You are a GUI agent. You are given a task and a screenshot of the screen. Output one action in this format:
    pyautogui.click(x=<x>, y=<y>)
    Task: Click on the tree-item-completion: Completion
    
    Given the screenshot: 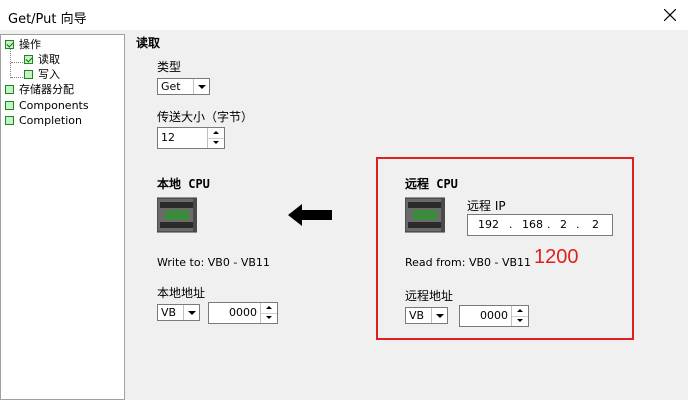 What is the action you would take?
    pyautogui.click(x=43, y=121)
    